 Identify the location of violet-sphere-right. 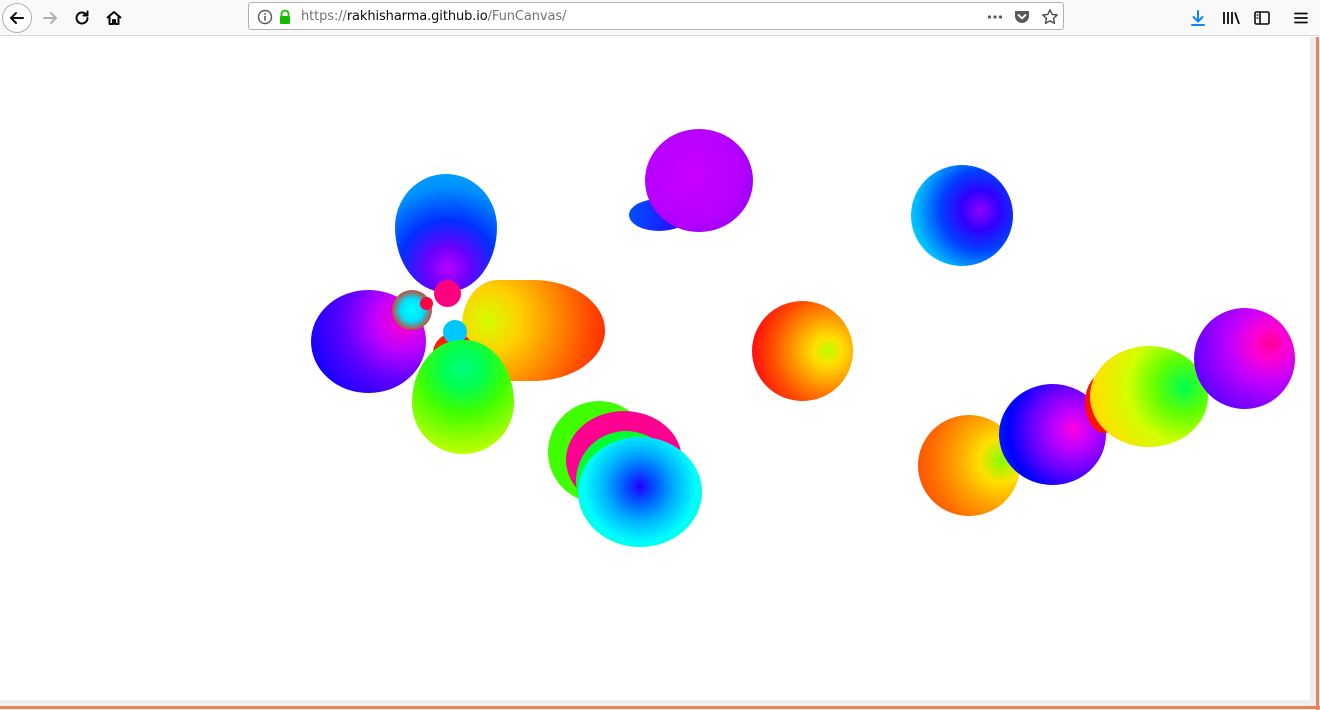
(1244, 358).